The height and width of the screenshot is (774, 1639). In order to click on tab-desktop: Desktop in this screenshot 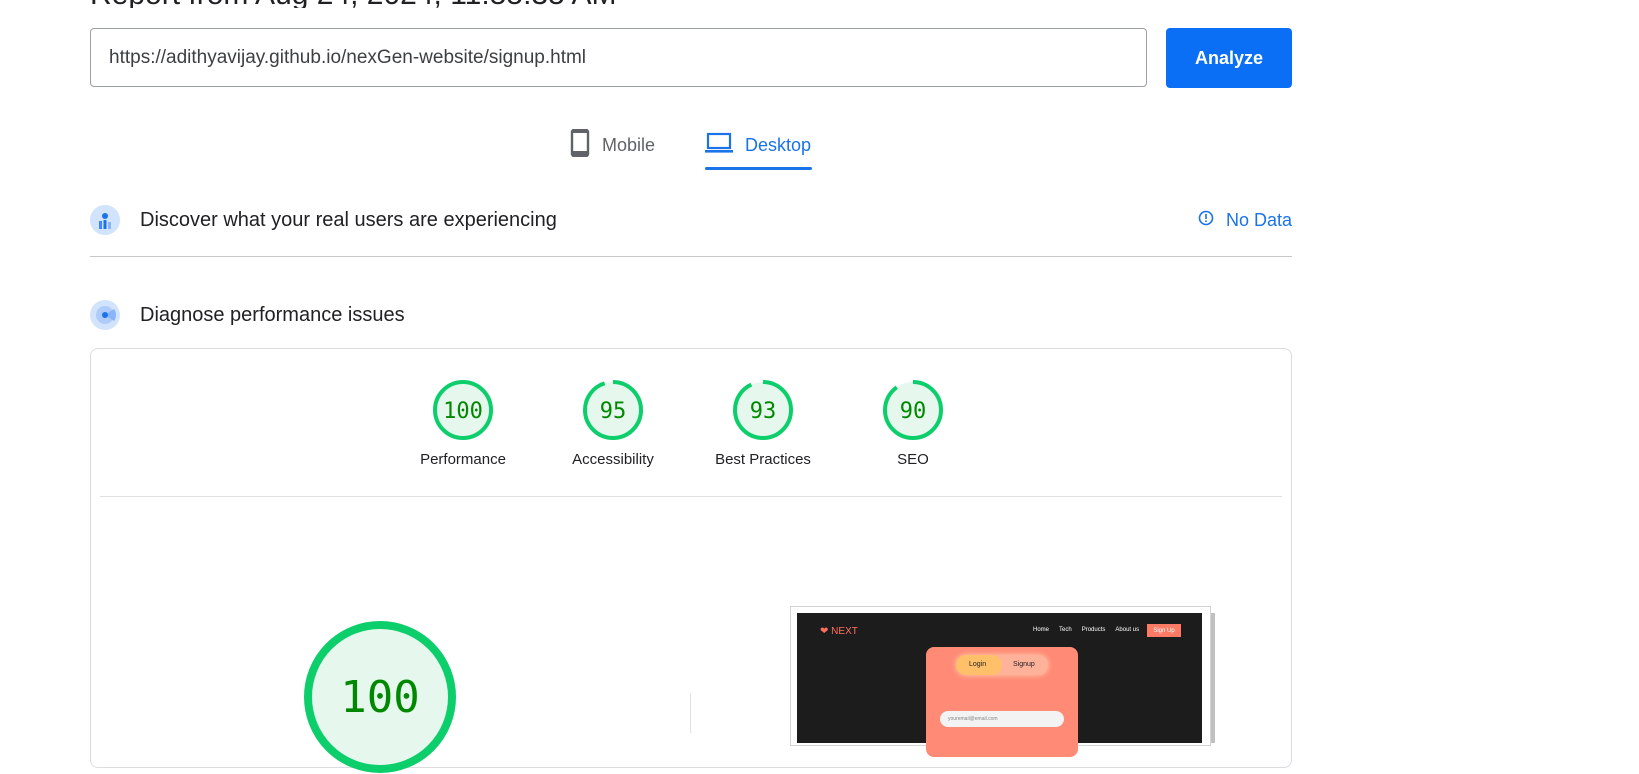, I will do `click(758, 145)`.